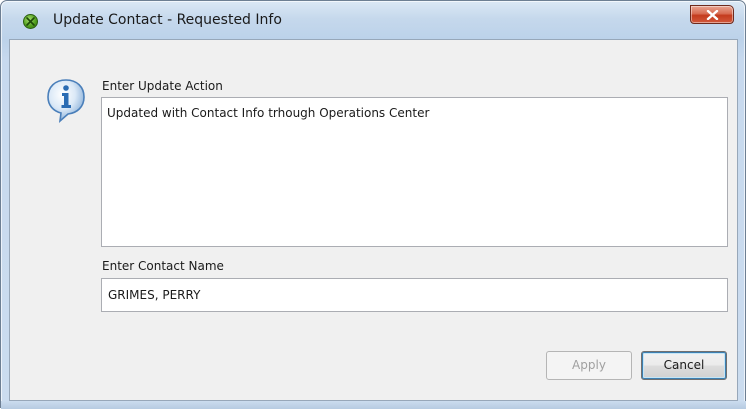  I want to click on information-icon, so click(66, 101).